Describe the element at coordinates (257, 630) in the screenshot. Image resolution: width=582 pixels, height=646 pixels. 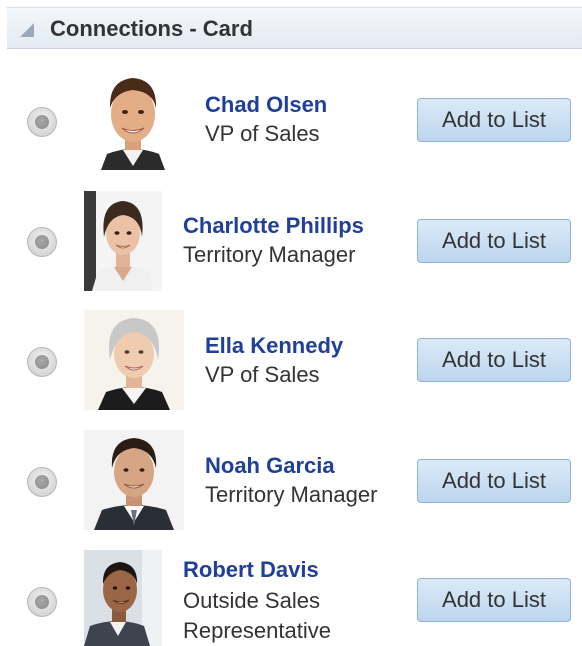
I see `contact-title-line-2: Representative` at that location.